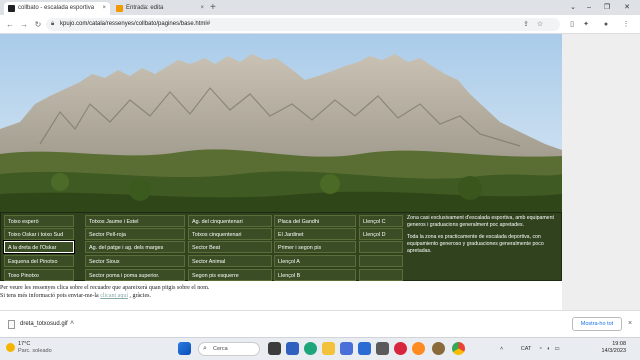 This screenshot has height=360, width=640. What do you see at coordinates (315, 247) in the screenshot?
I see `sector-cell: Primer i segon pis` at bounding box center [315, 247].